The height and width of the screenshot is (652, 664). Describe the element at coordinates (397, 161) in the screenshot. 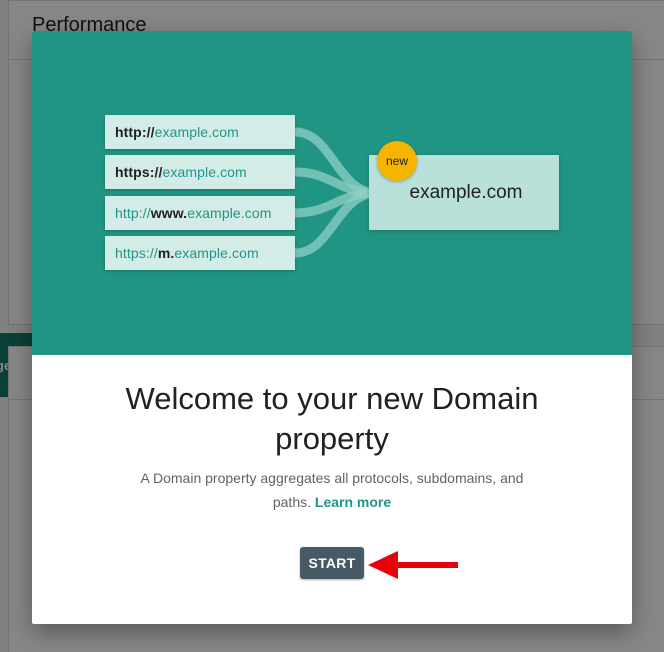

I see `new-badge: new` at that location.